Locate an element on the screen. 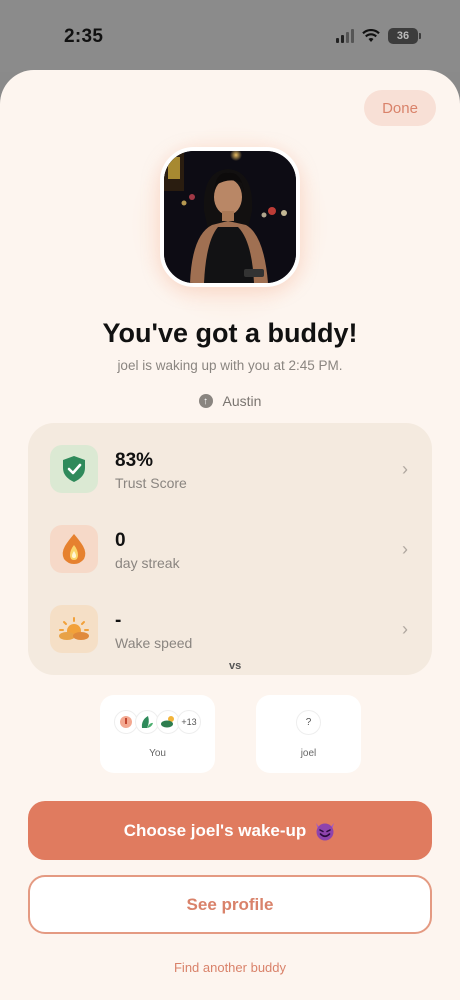 This screenshot has width=460, height=1000. you-label: You is located at coordinates (157, 753).